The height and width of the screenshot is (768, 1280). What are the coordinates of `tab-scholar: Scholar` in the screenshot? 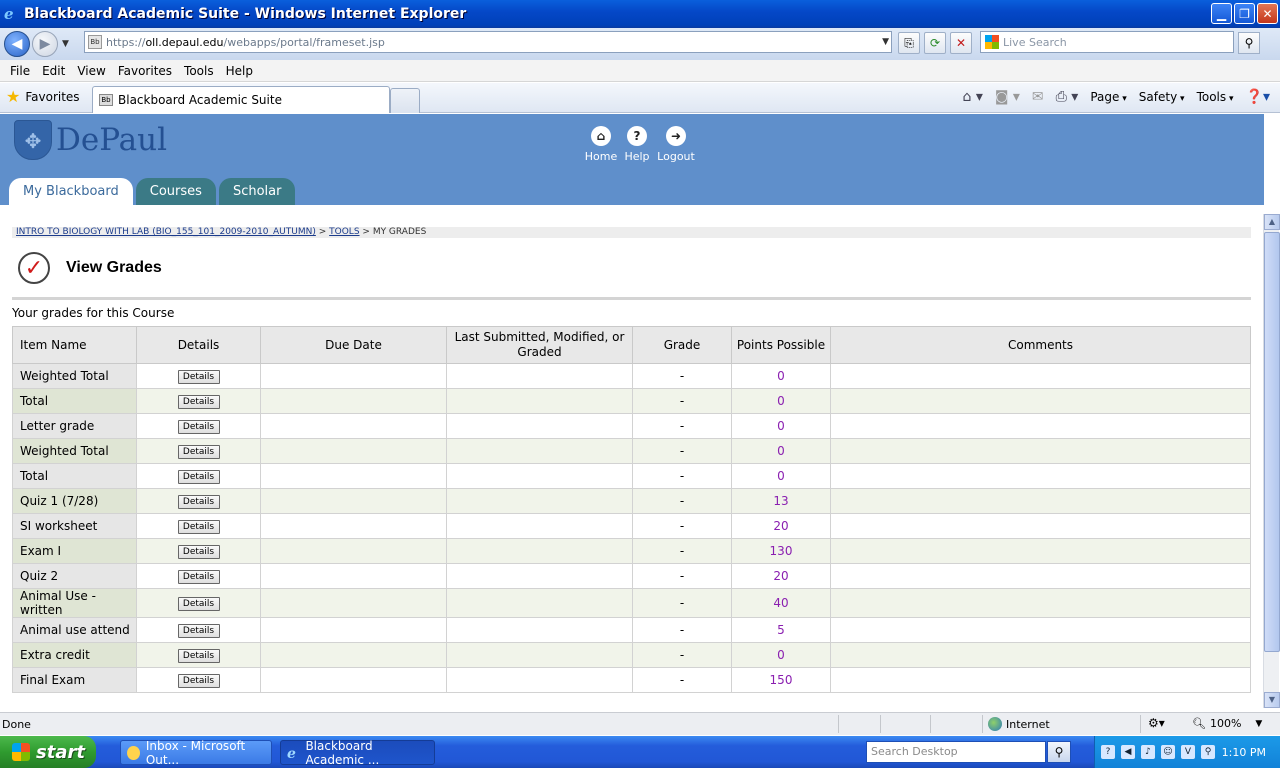 It's located at (257, 191).